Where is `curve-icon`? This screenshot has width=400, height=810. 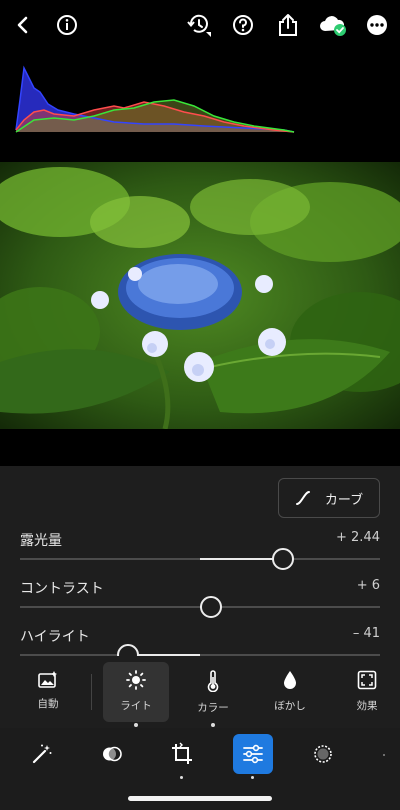 curve-icon is located at coordinates (302, 498).